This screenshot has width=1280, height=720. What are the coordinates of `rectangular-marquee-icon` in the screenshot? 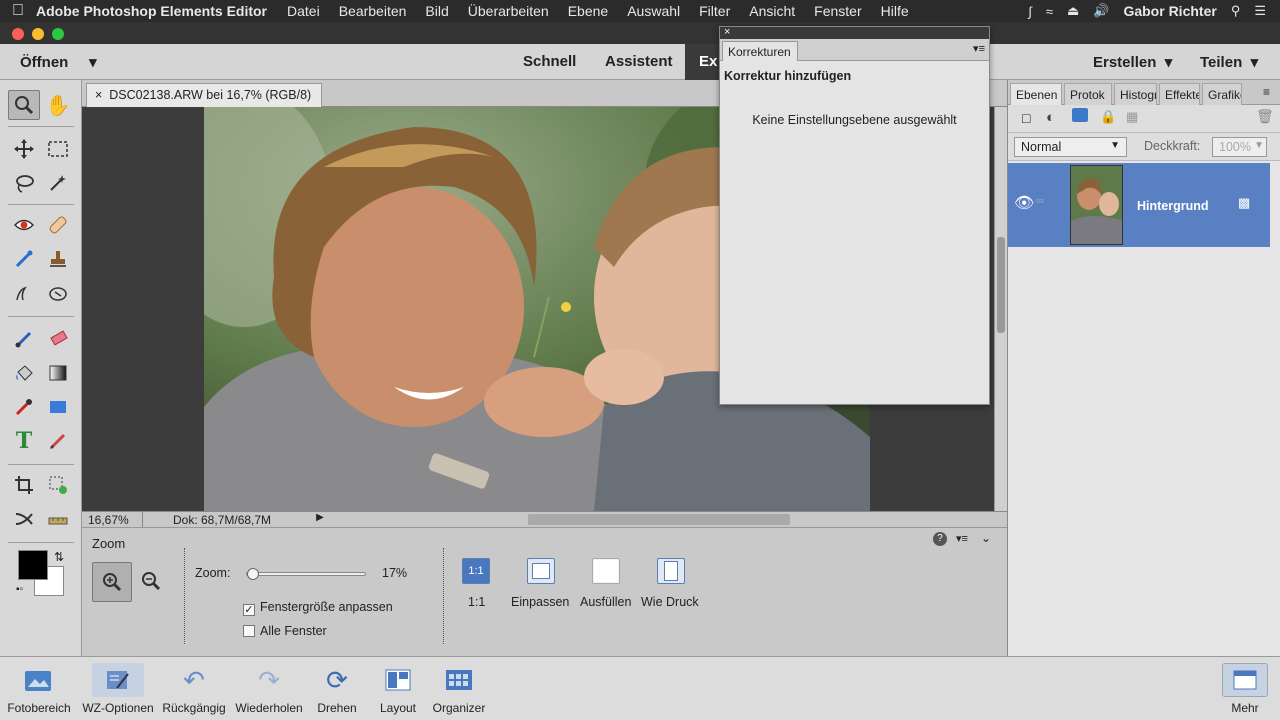 It's located at (58, 149).